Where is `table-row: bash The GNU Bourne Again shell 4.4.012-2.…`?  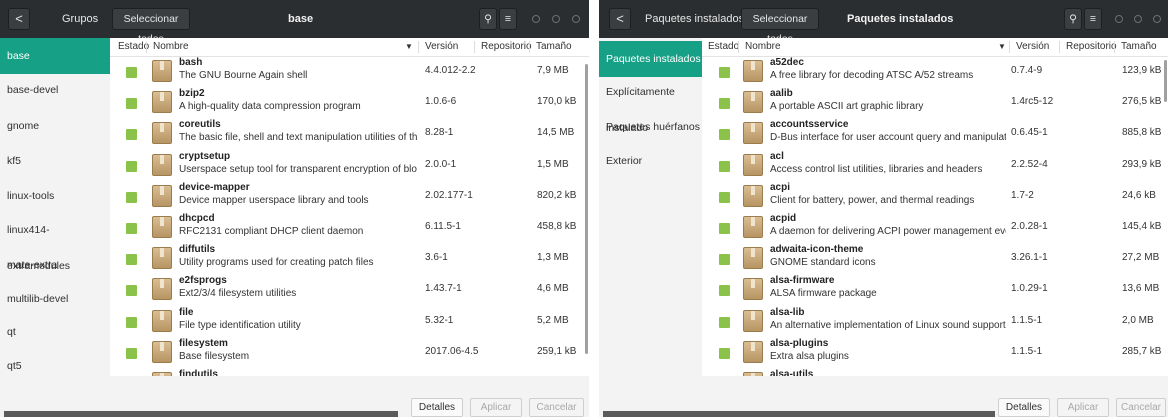 table-row: bash The GNU Bourne Again shell 4.4.012-2.… is located at coordinates (349, 72).